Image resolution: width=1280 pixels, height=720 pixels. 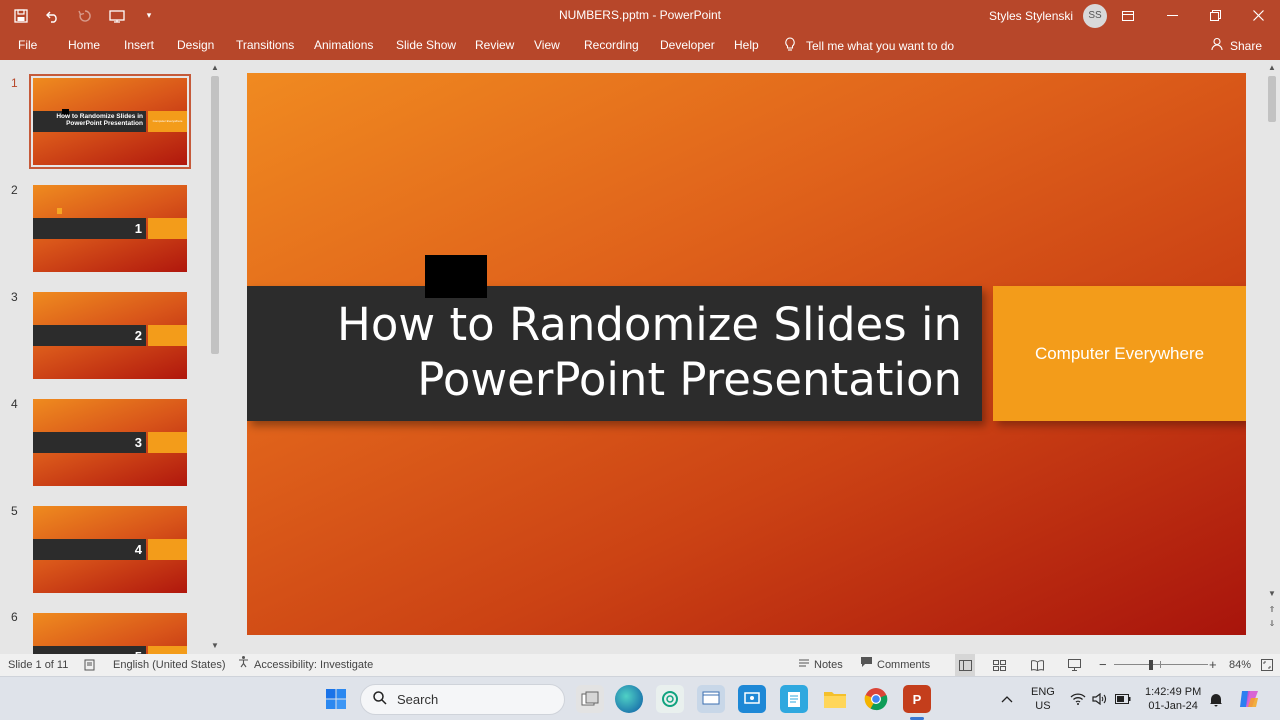 I want to click on wifi-icon, so click(x=1078, y=698).